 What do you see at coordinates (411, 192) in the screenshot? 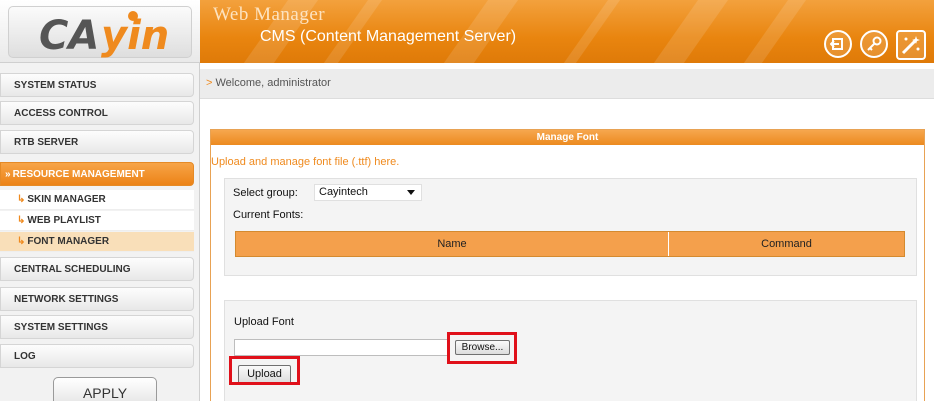
I see `chevron-down-icon` at bounding box center [411, 192].